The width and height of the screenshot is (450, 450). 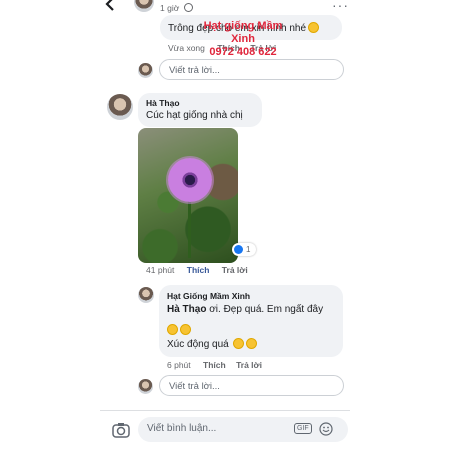 I want to click on shop-reply-button: Trả lời, so click(x=249, y=365).